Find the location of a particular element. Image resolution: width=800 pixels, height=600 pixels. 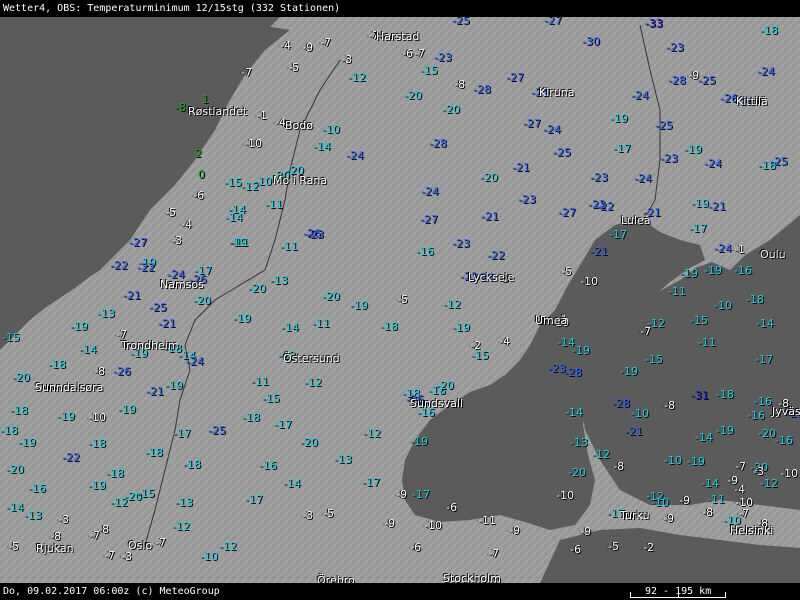

scale-tick-left is located at coordinates (630, 595).